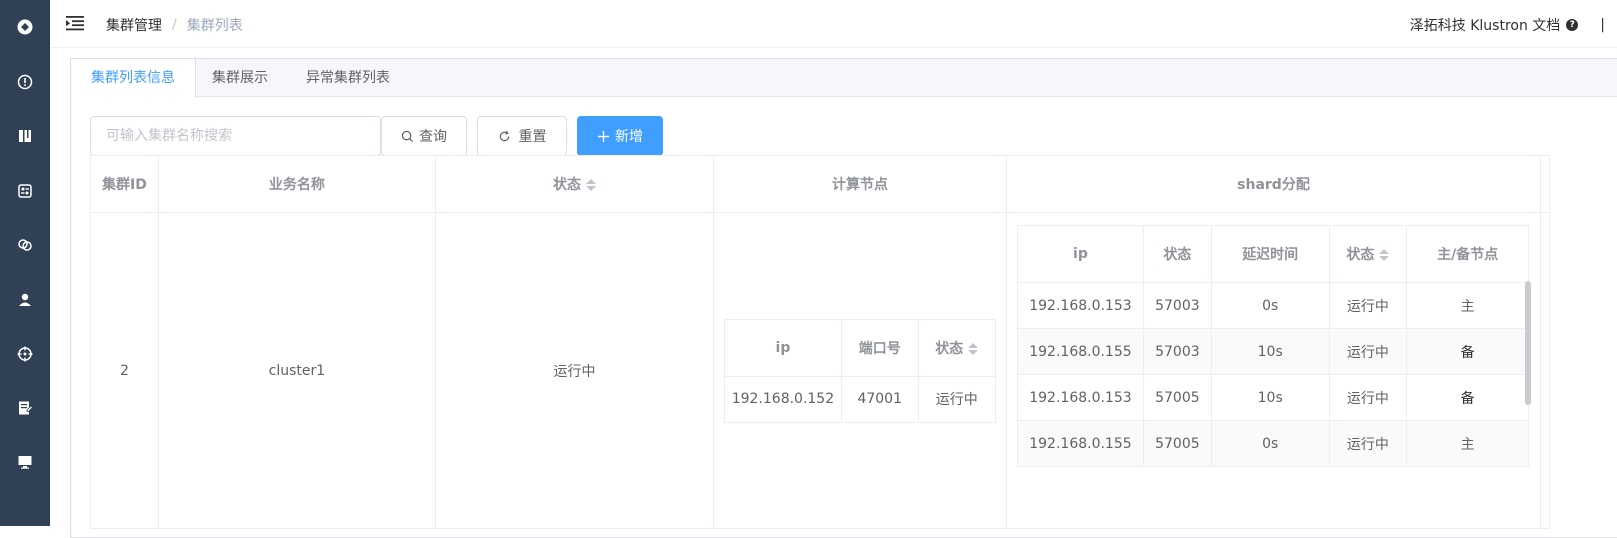 This screenshot has width=1617, height=538. Describe the element at coordinates (25, 82) in the screenshot. I see `info-icon` at that location.